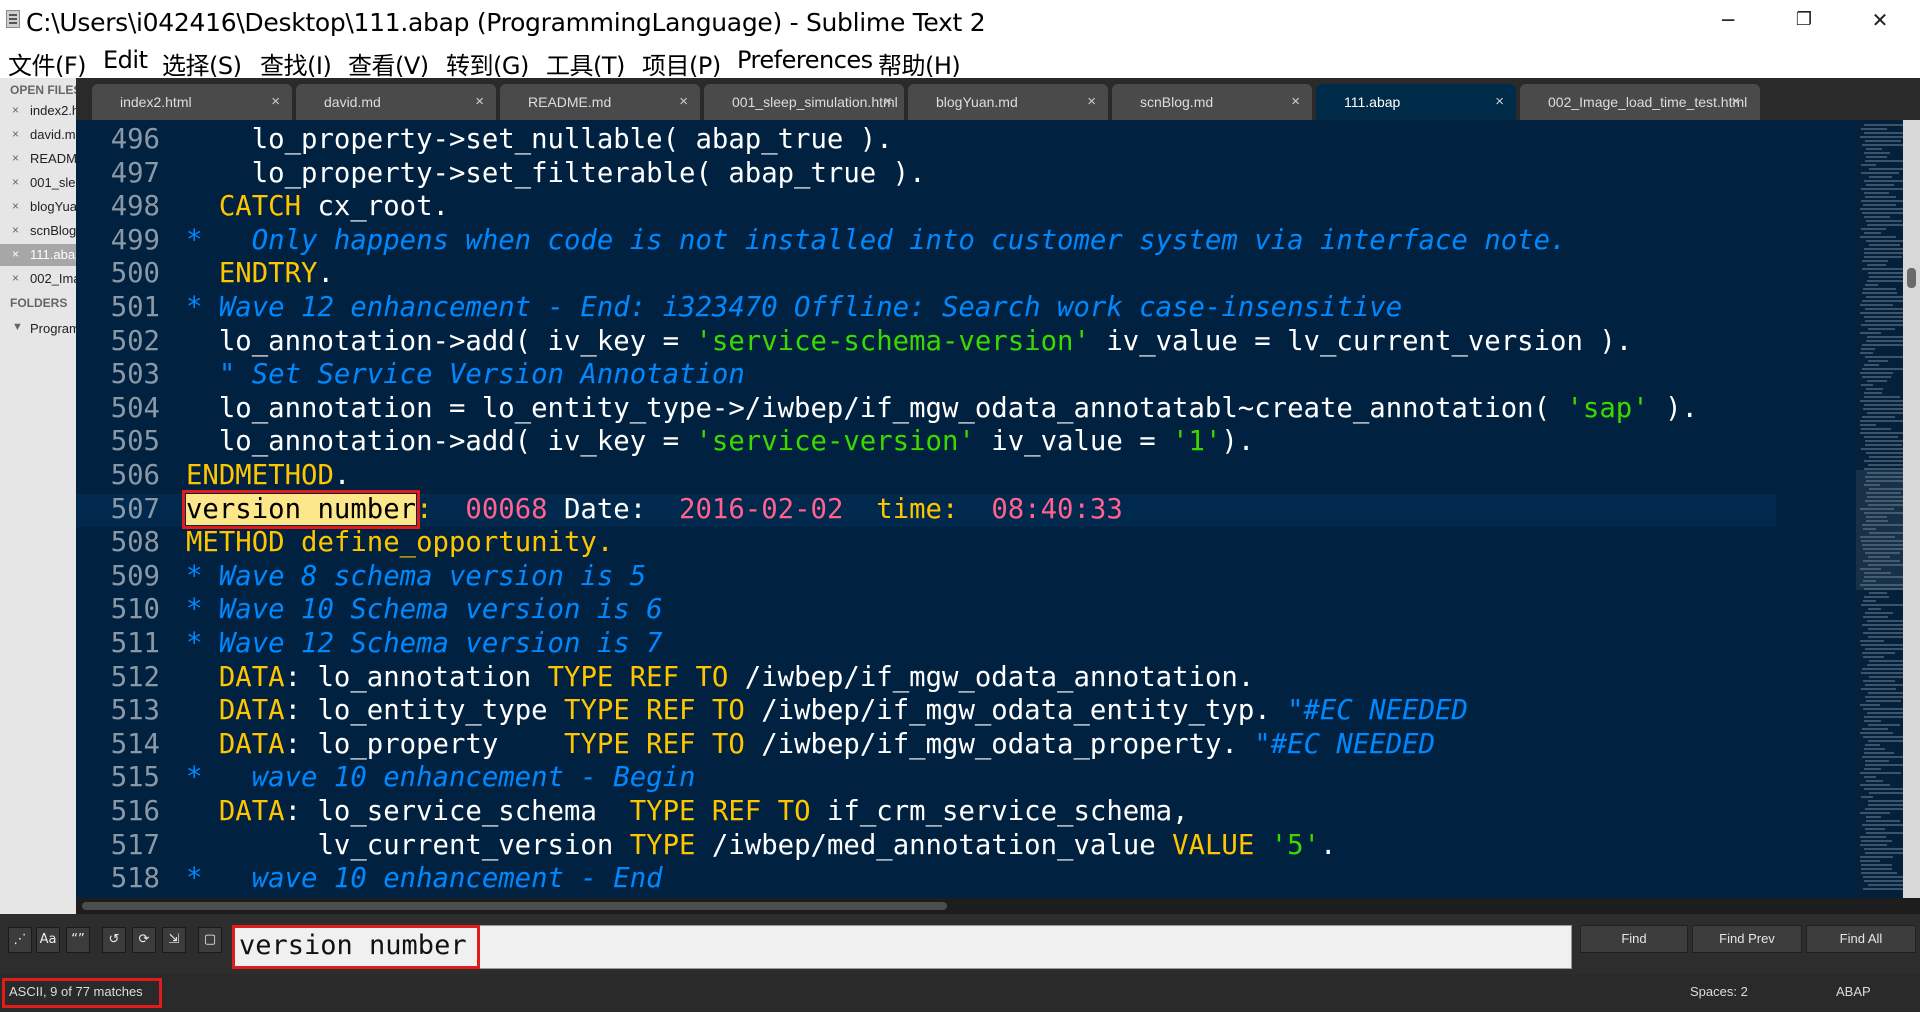  Describe the element at coordinates (1719, 991) in the screenshot. I see `status-indentation: Spaces: 2` at that location.